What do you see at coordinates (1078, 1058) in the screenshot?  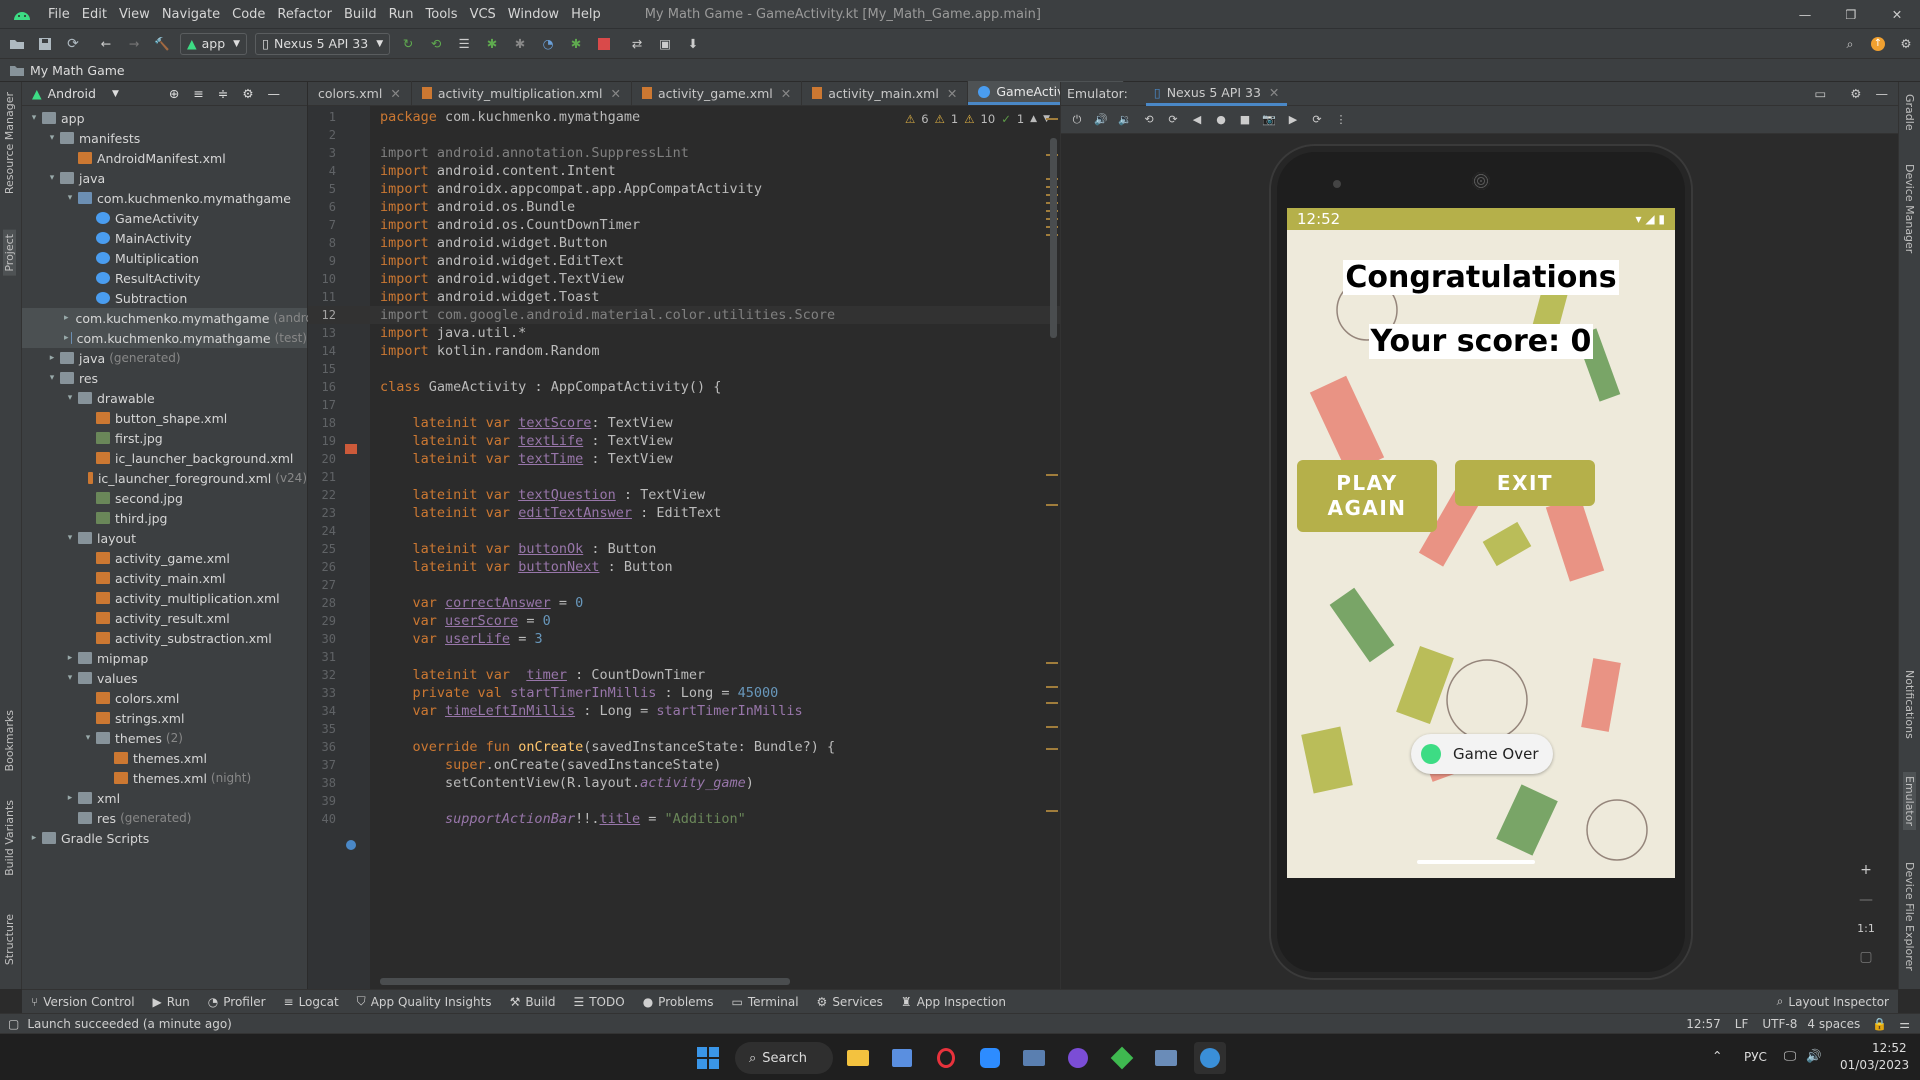 I see `taskbar-github` at bounding box center [1078, 1058].